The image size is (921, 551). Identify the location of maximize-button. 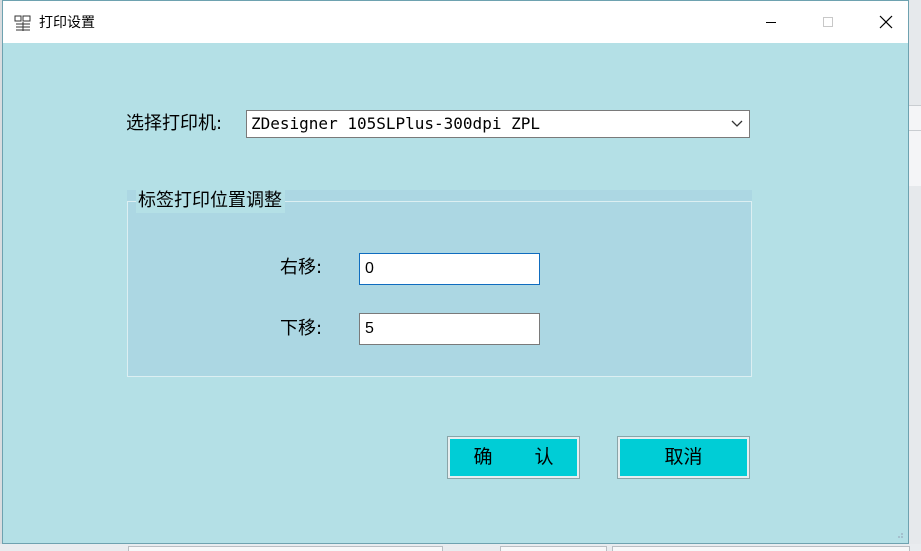
(828, 22).